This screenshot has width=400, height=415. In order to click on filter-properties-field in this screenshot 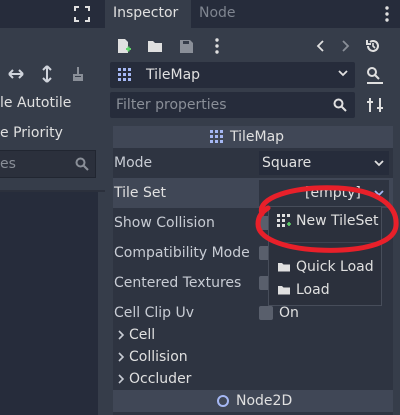, I will do `click(232, 105)`.